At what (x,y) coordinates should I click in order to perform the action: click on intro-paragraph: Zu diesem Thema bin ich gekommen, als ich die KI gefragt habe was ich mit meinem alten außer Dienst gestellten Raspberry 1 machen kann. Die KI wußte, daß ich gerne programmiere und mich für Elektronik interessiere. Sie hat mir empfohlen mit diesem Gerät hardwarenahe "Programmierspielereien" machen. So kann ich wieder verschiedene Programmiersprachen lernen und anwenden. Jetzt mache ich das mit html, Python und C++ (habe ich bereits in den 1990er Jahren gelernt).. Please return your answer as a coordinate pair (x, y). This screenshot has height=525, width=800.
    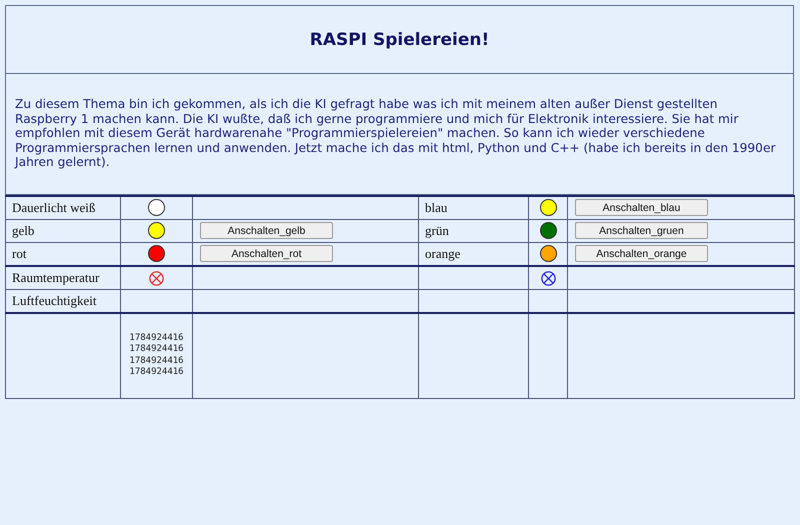
    Looking at the image, I should click on (395, 133).